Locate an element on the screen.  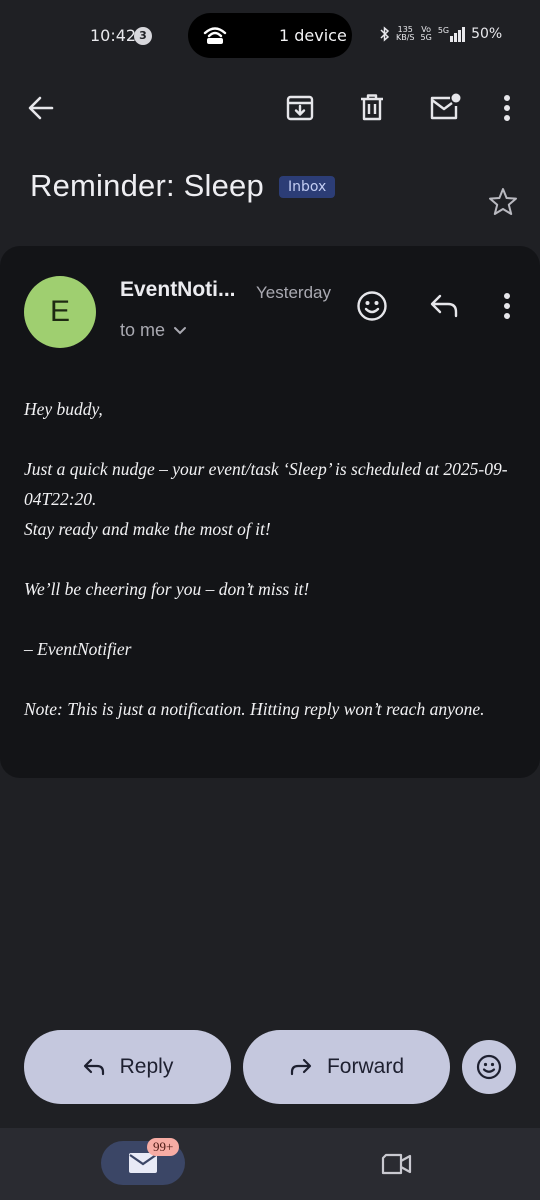
status-indicators: 135 KB/S Vo 5G 5G 50% is located at coordinates (441, 34).